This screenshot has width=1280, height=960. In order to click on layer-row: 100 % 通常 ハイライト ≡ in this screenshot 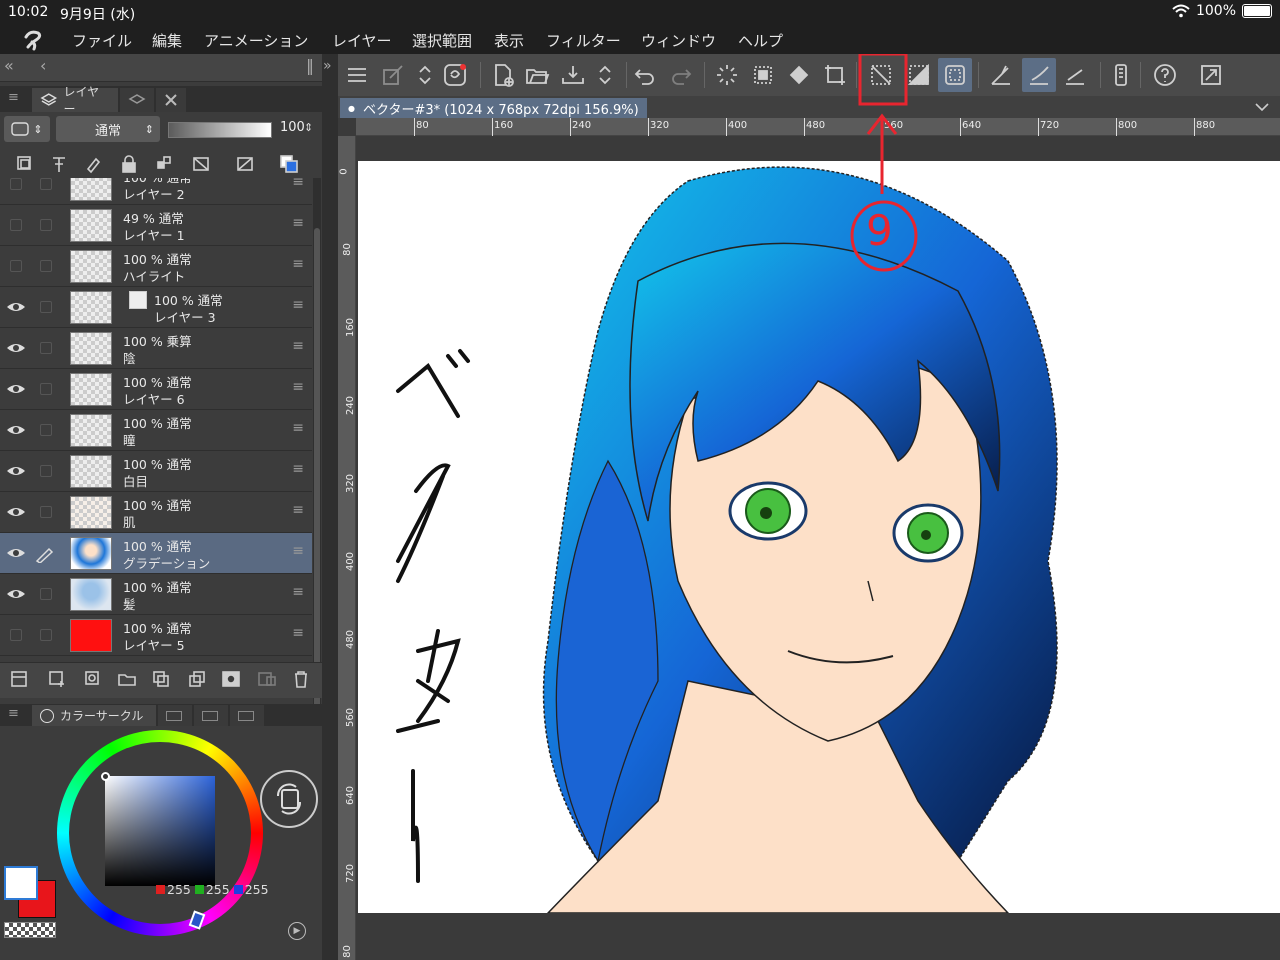, I will do `click(156, 266)`.